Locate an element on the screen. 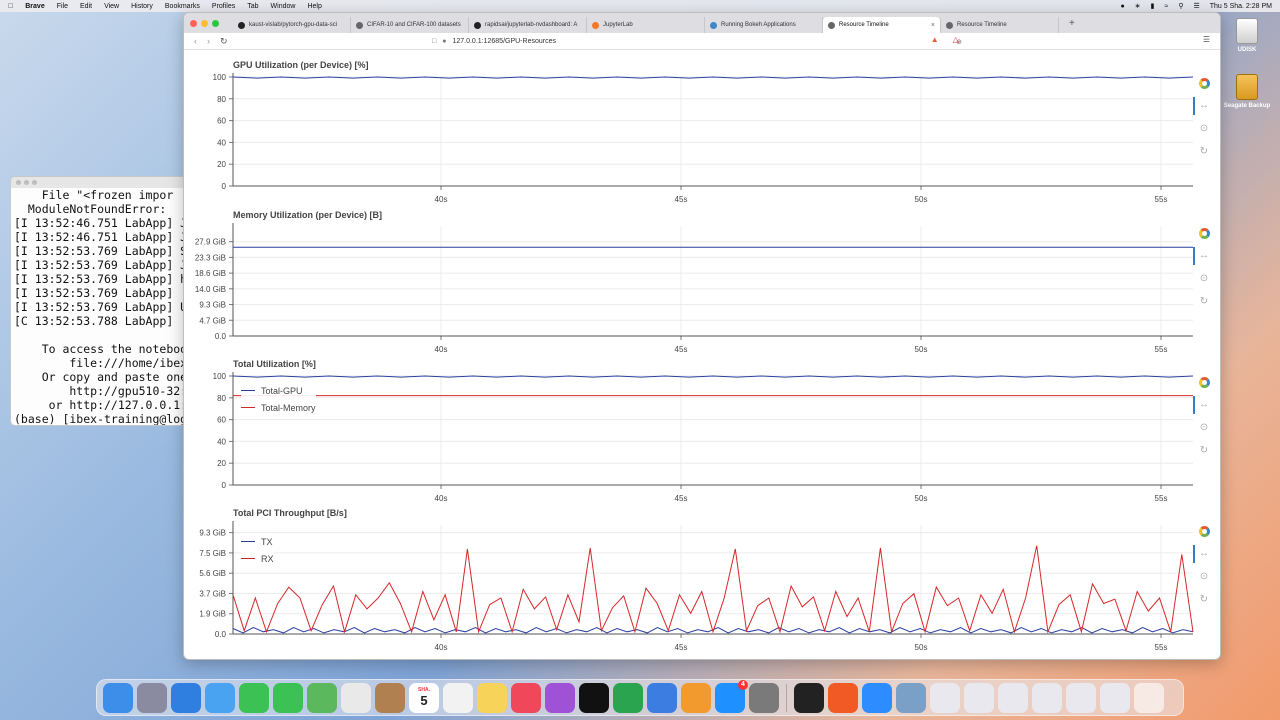 This screenshot has height=720, width=1280. menu-item-view: View is located at coordinates (111, 6).